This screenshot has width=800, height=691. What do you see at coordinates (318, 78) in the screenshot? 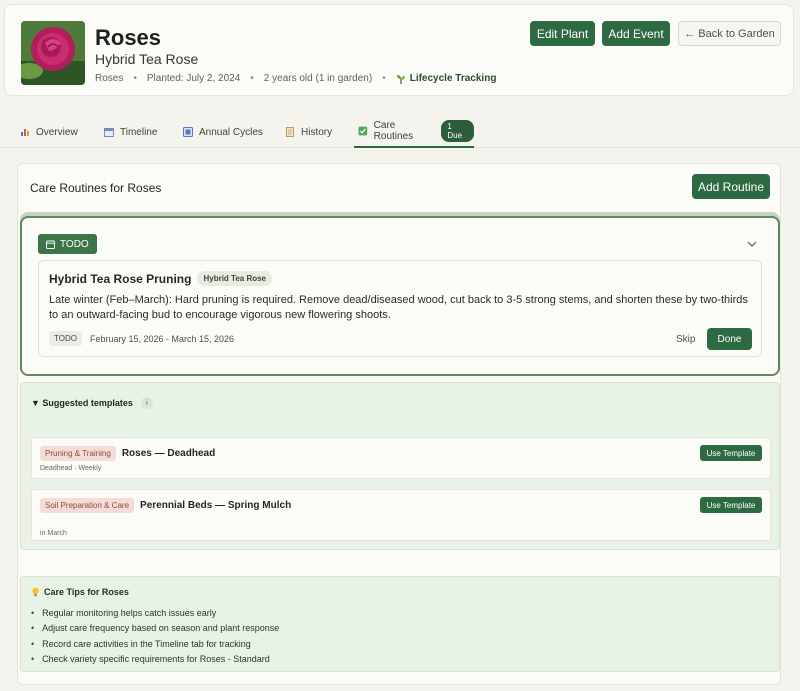
I see `meta-age: 2 years old (1 in garden)` at bounding box center [318, 78].